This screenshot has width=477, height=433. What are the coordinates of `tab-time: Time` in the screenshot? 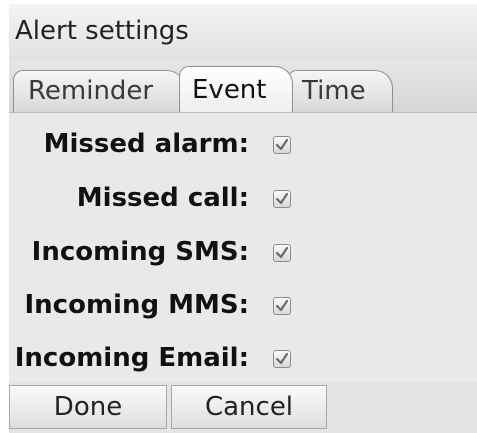 It's located at (340, 91).